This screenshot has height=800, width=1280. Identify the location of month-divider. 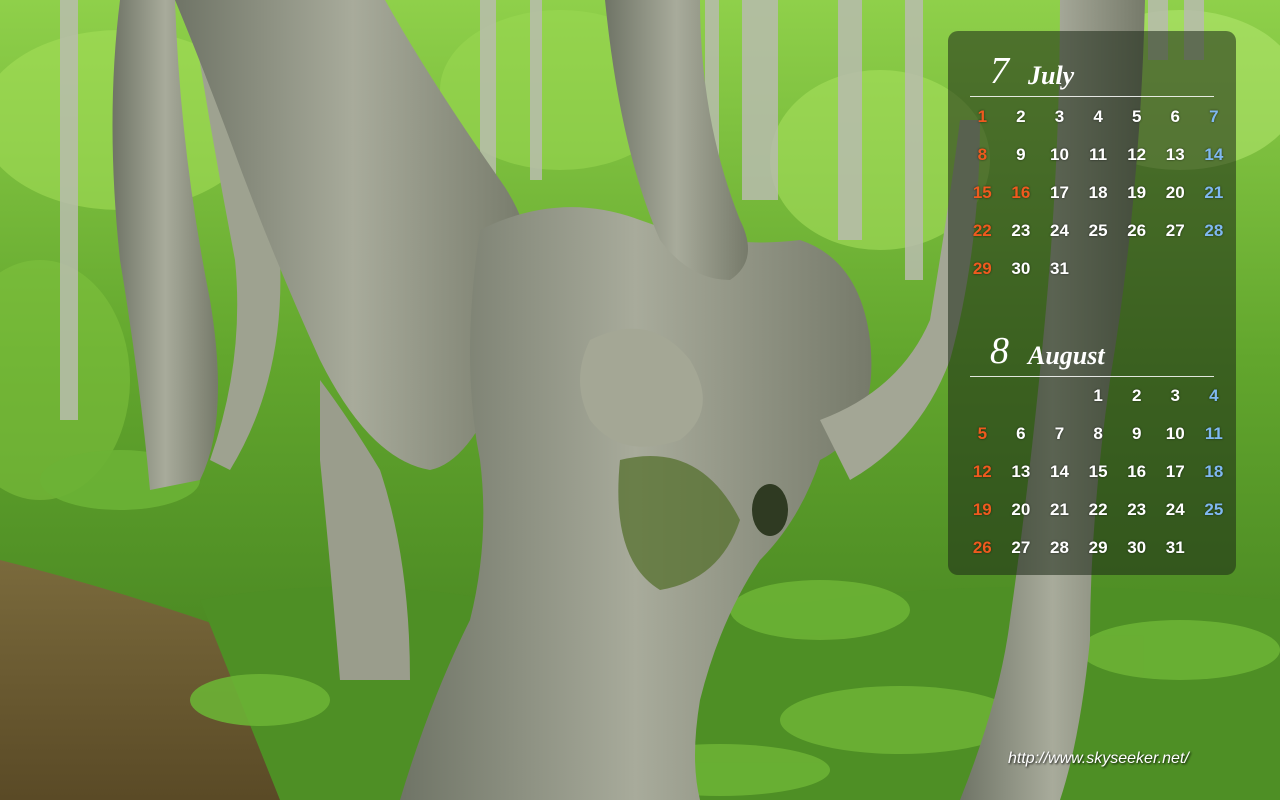
(1092, 96).